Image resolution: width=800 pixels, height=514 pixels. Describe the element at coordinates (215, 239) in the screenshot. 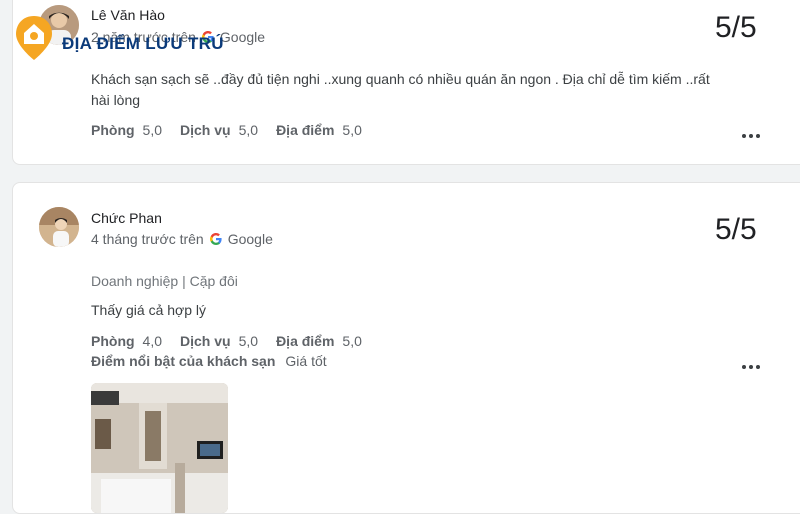

I see `google-g-icon` at that location.